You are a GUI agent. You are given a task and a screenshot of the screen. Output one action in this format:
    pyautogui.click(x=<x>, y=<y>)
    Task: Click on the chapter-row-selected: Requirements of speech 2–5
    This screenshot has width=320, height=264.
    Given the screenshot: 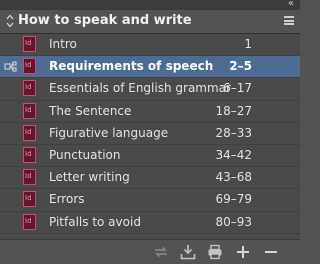 What is the action you would take?
    pyautogui.click(x=150, y=67)
    